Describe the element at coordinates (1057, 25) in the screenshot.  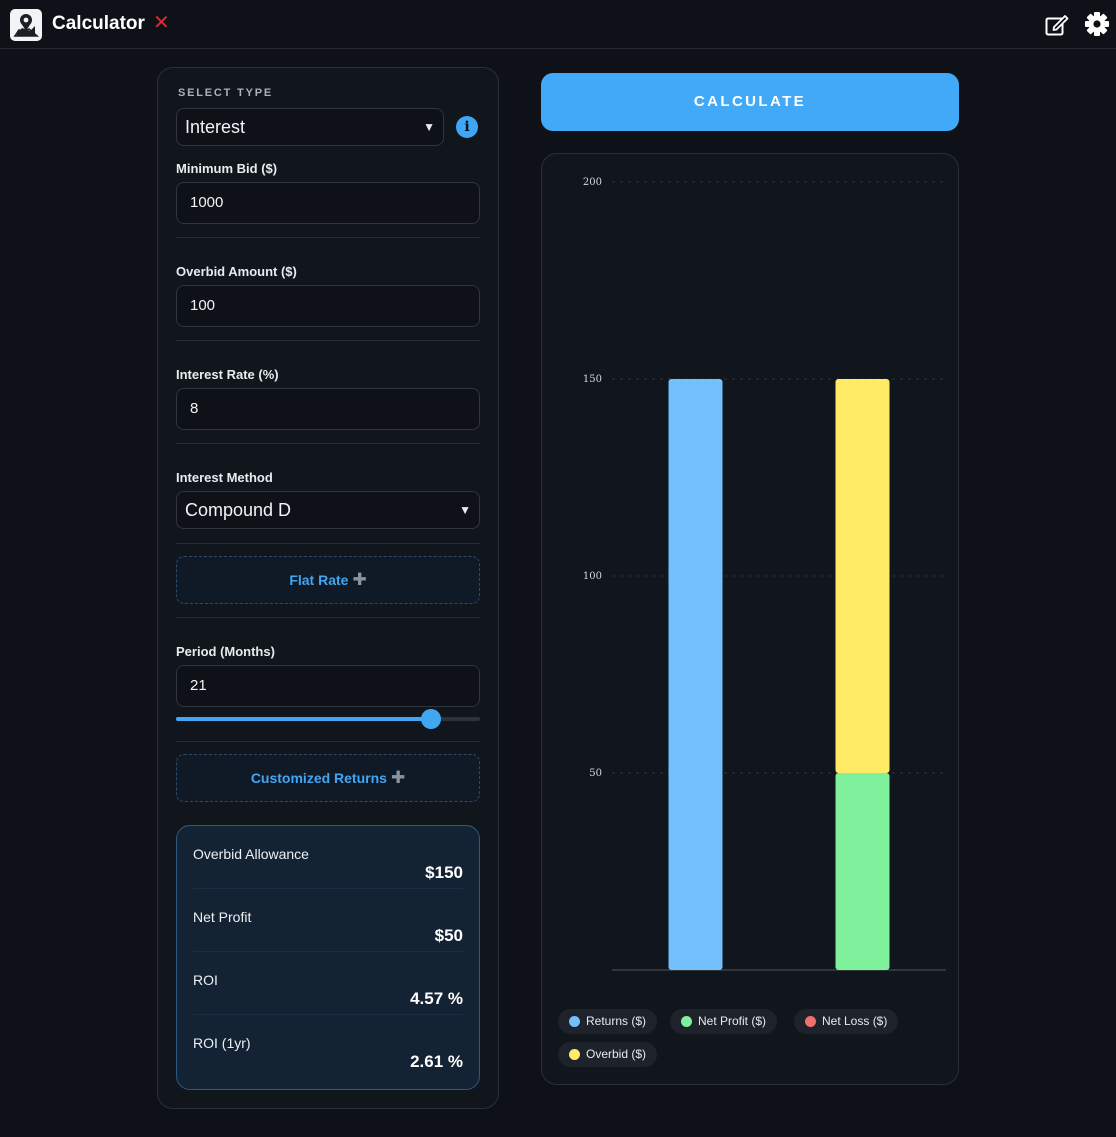
I see `edit-icon` at that location.